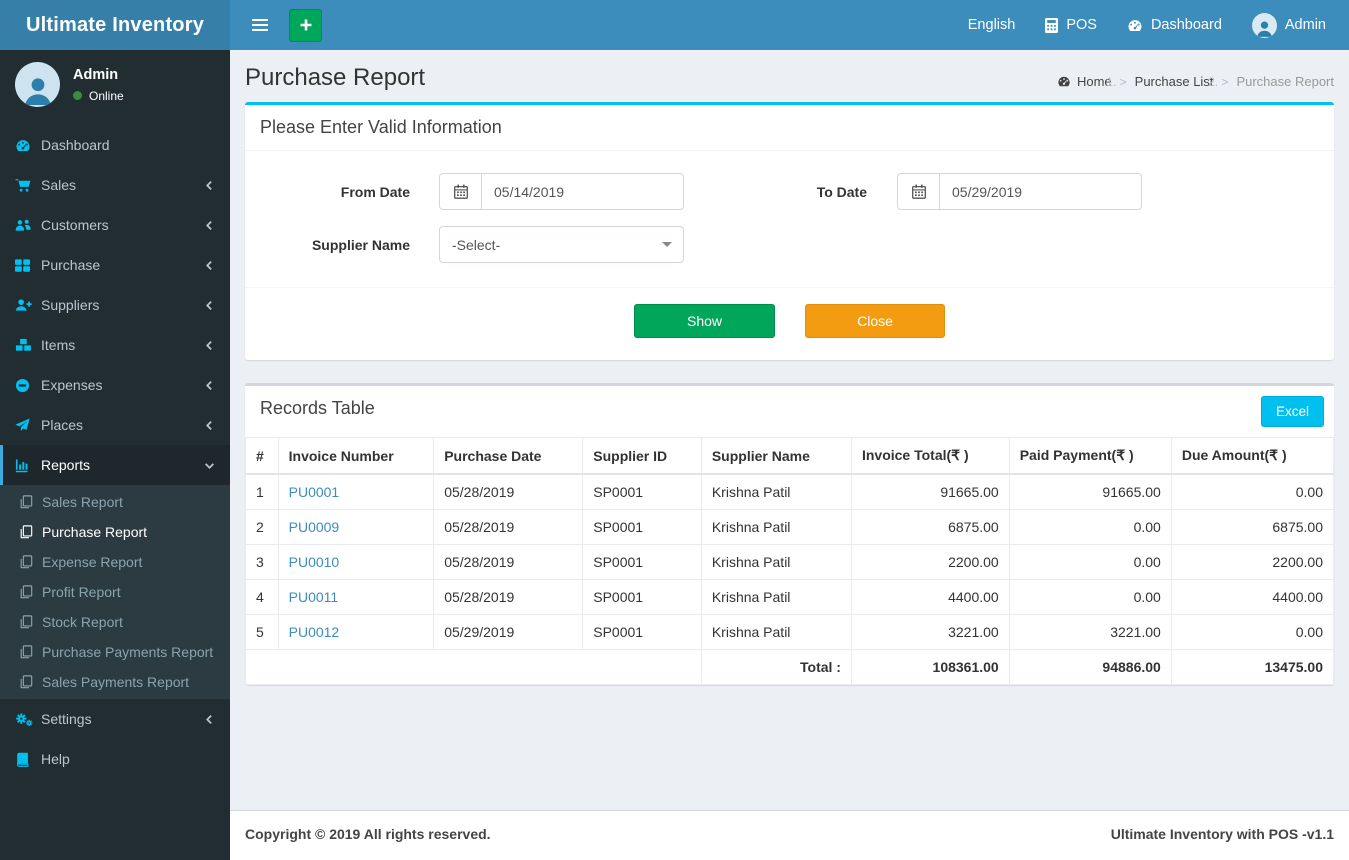  What do you see at coordinates (1292, 411) in the screenshot?
I see `excel-export-button: Excel` at bounding box center [1292, 411].